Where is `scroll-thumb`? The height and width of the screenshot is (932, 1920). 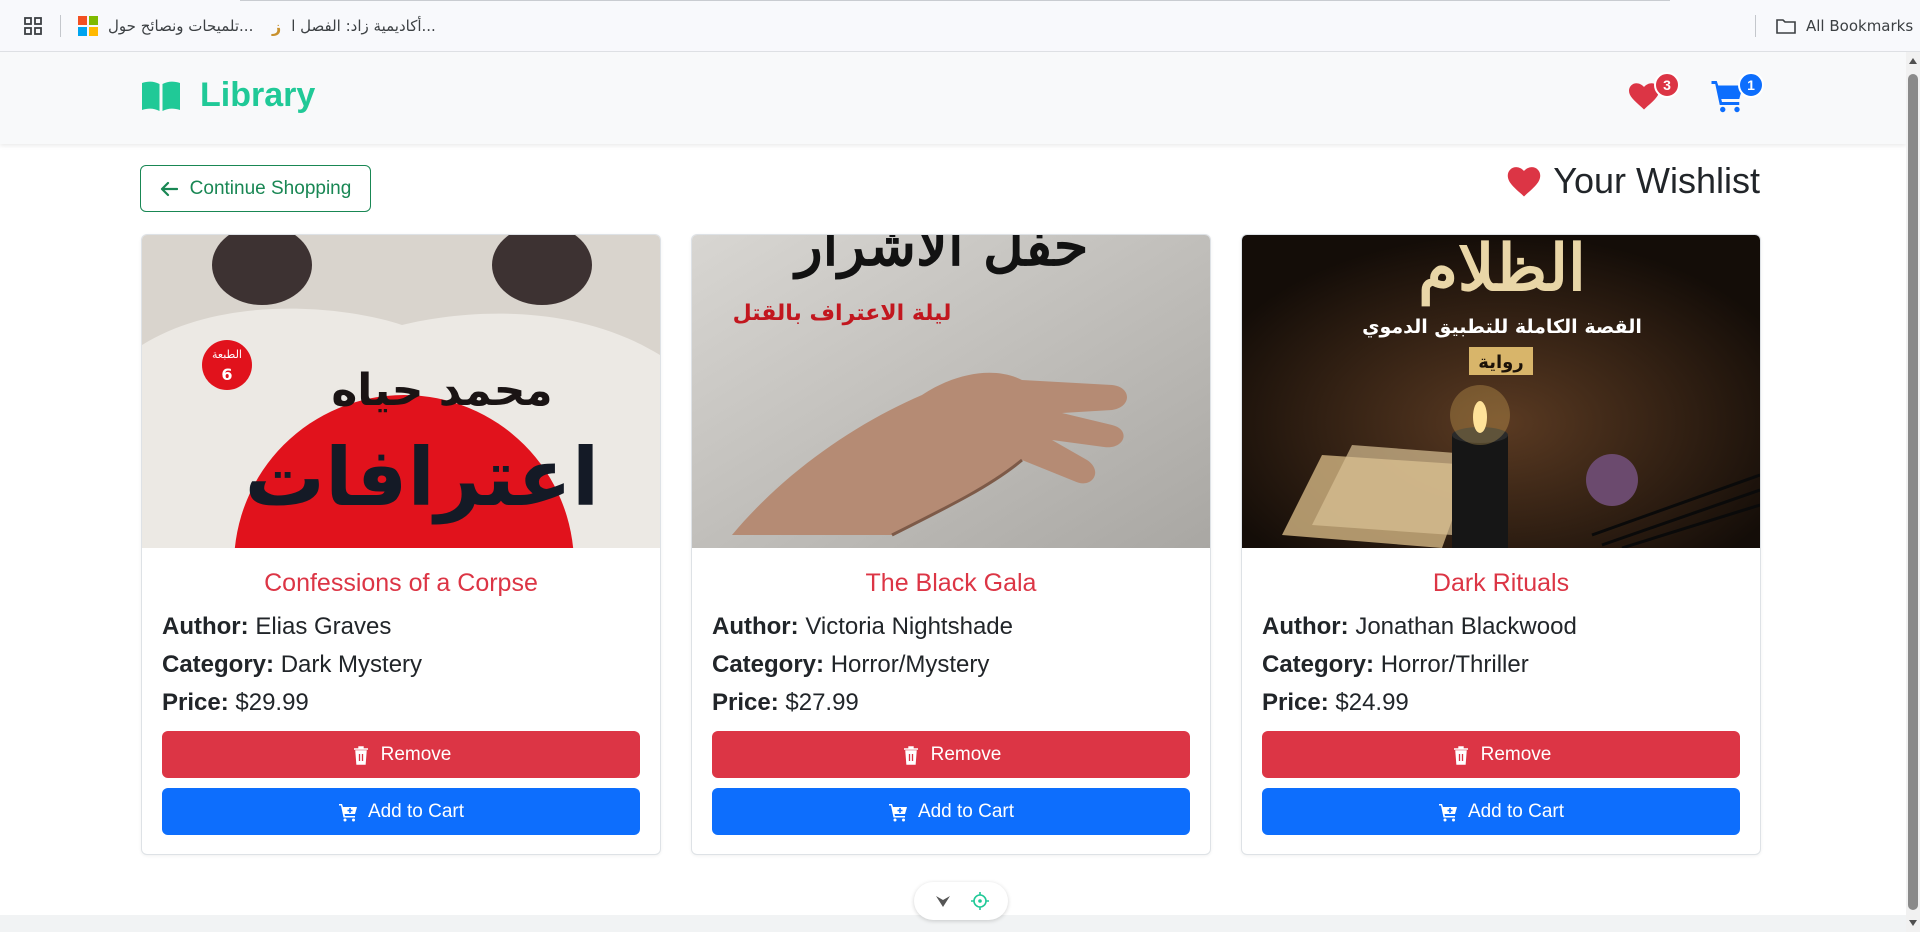 scroll-thumb is located at coordinates (1913, 492).